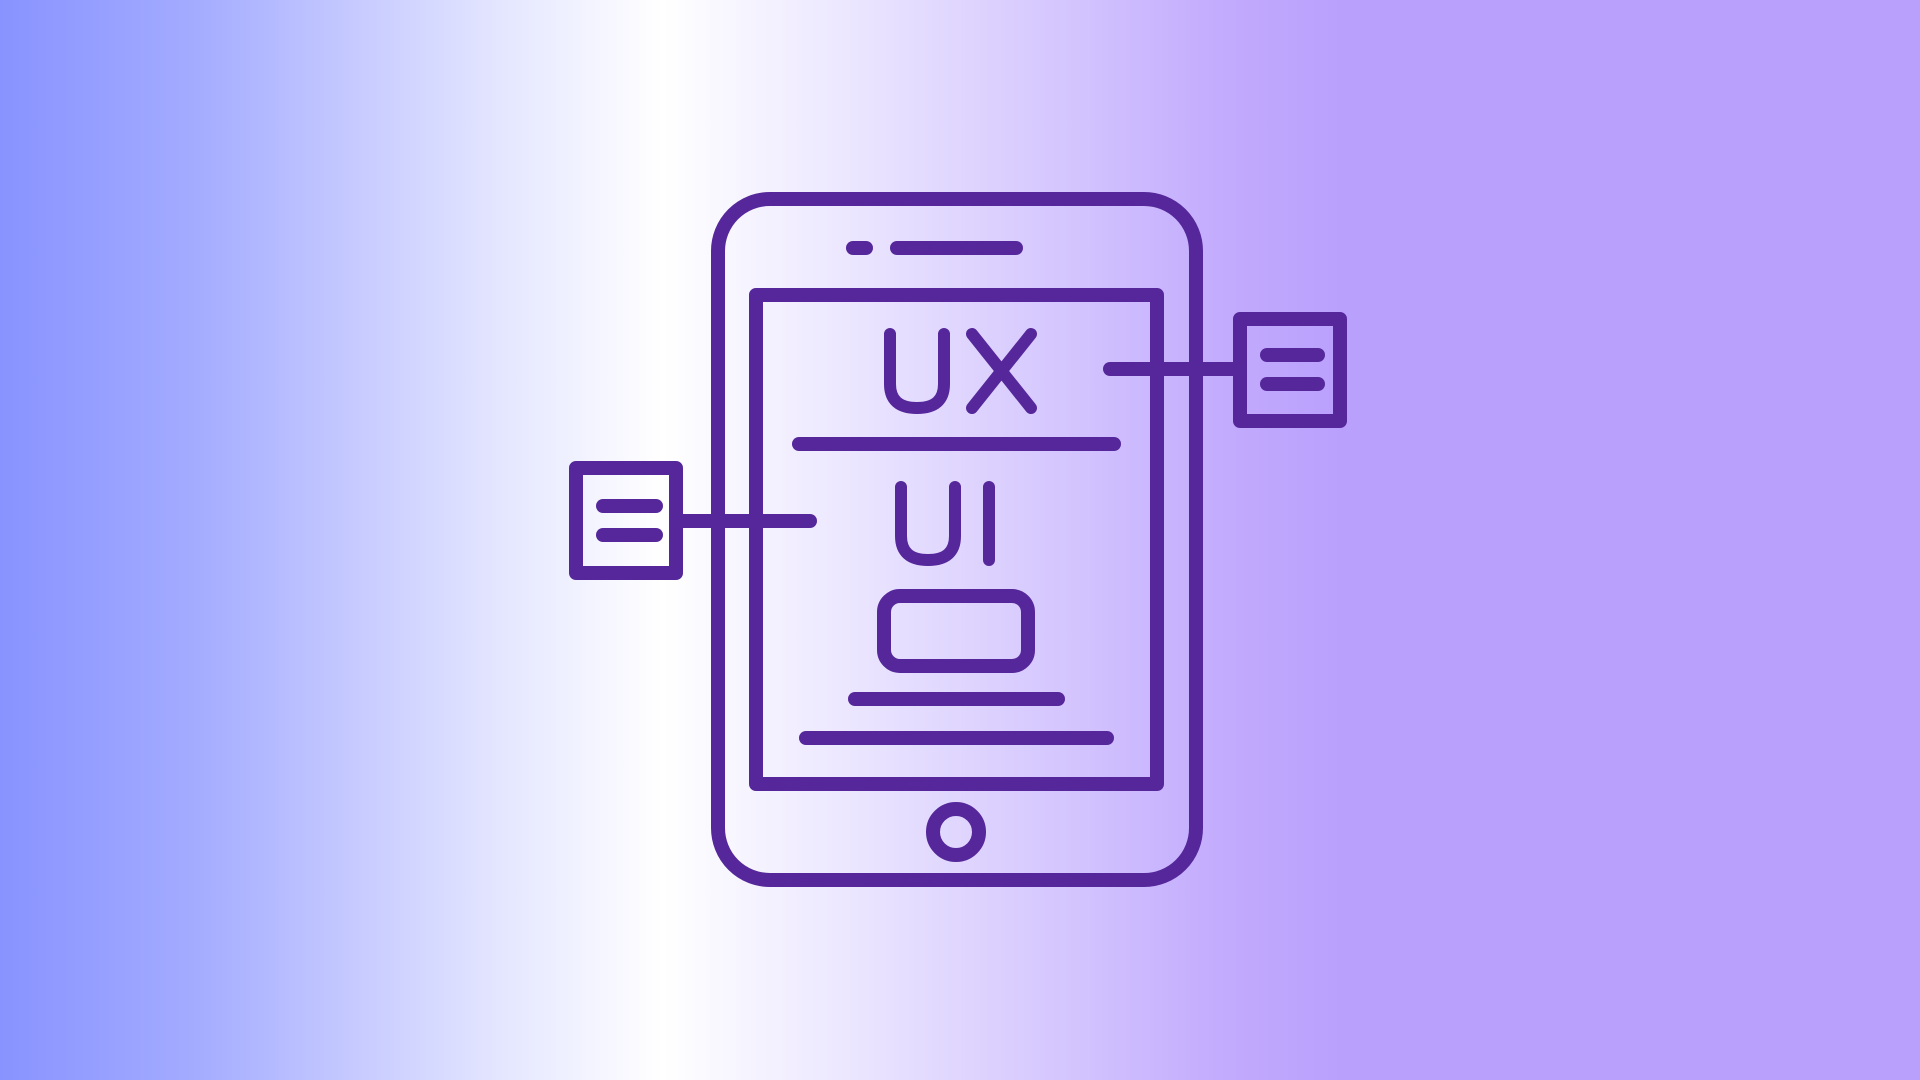  What do you see at coordinates (945, 523) in the screenshot?
I see `ui-text-icon` at bounding box center [945, 523].